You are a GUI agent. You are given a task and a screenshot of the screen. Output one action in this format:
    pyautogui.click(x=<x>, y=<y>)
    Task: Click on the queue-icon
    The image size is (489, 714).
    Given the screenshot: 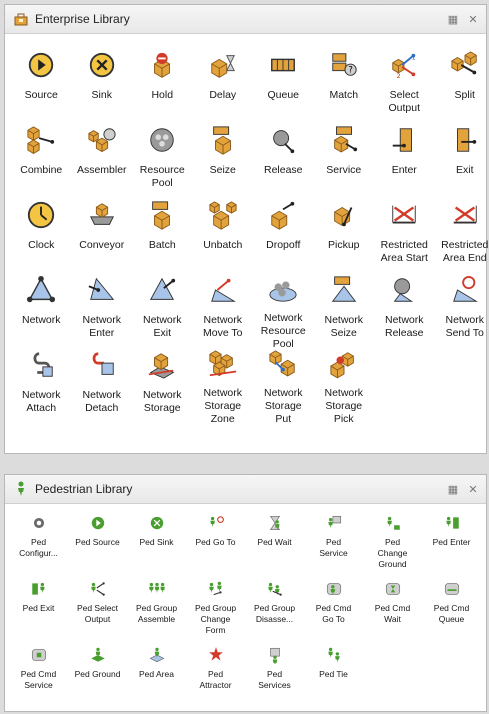 What is the action you would take?
    pyautogui.click(x=283, y=65)
    